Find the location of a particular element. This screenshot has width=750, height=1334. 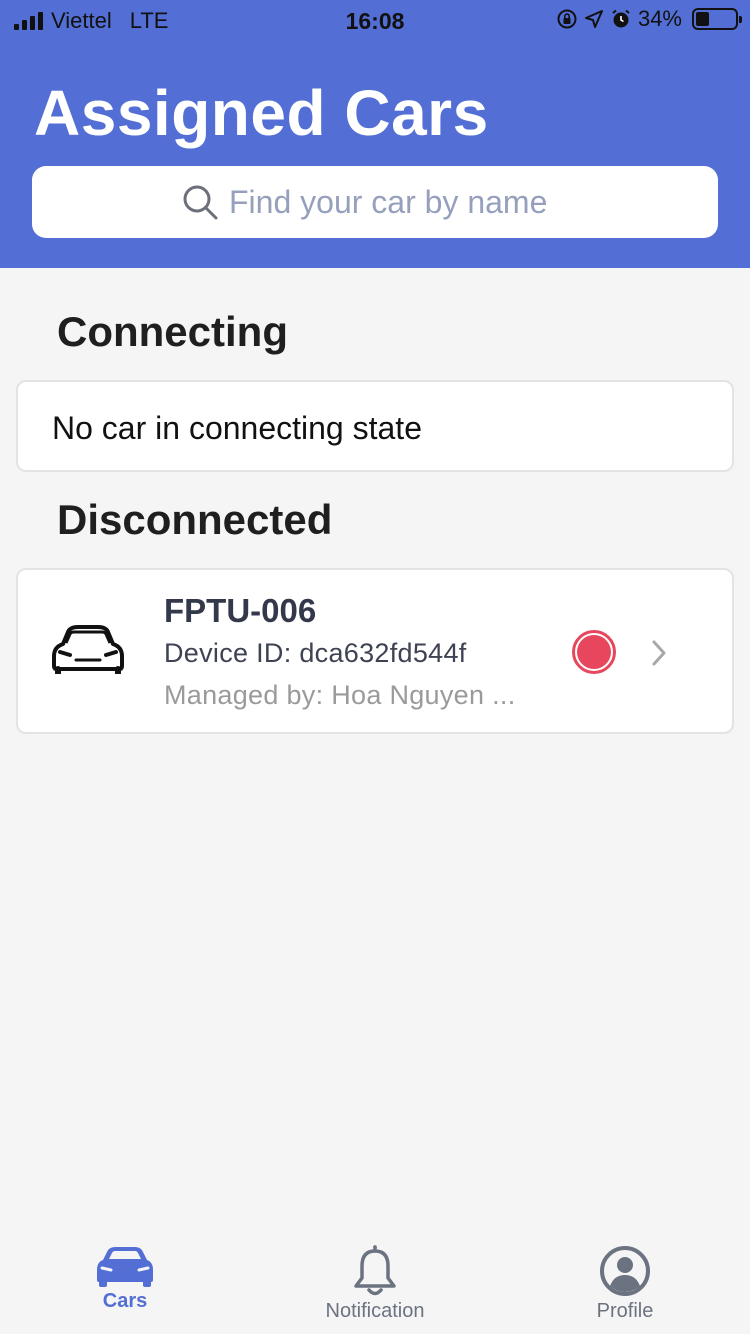

rotation-lock-icon is located at coordinates (567, 19).